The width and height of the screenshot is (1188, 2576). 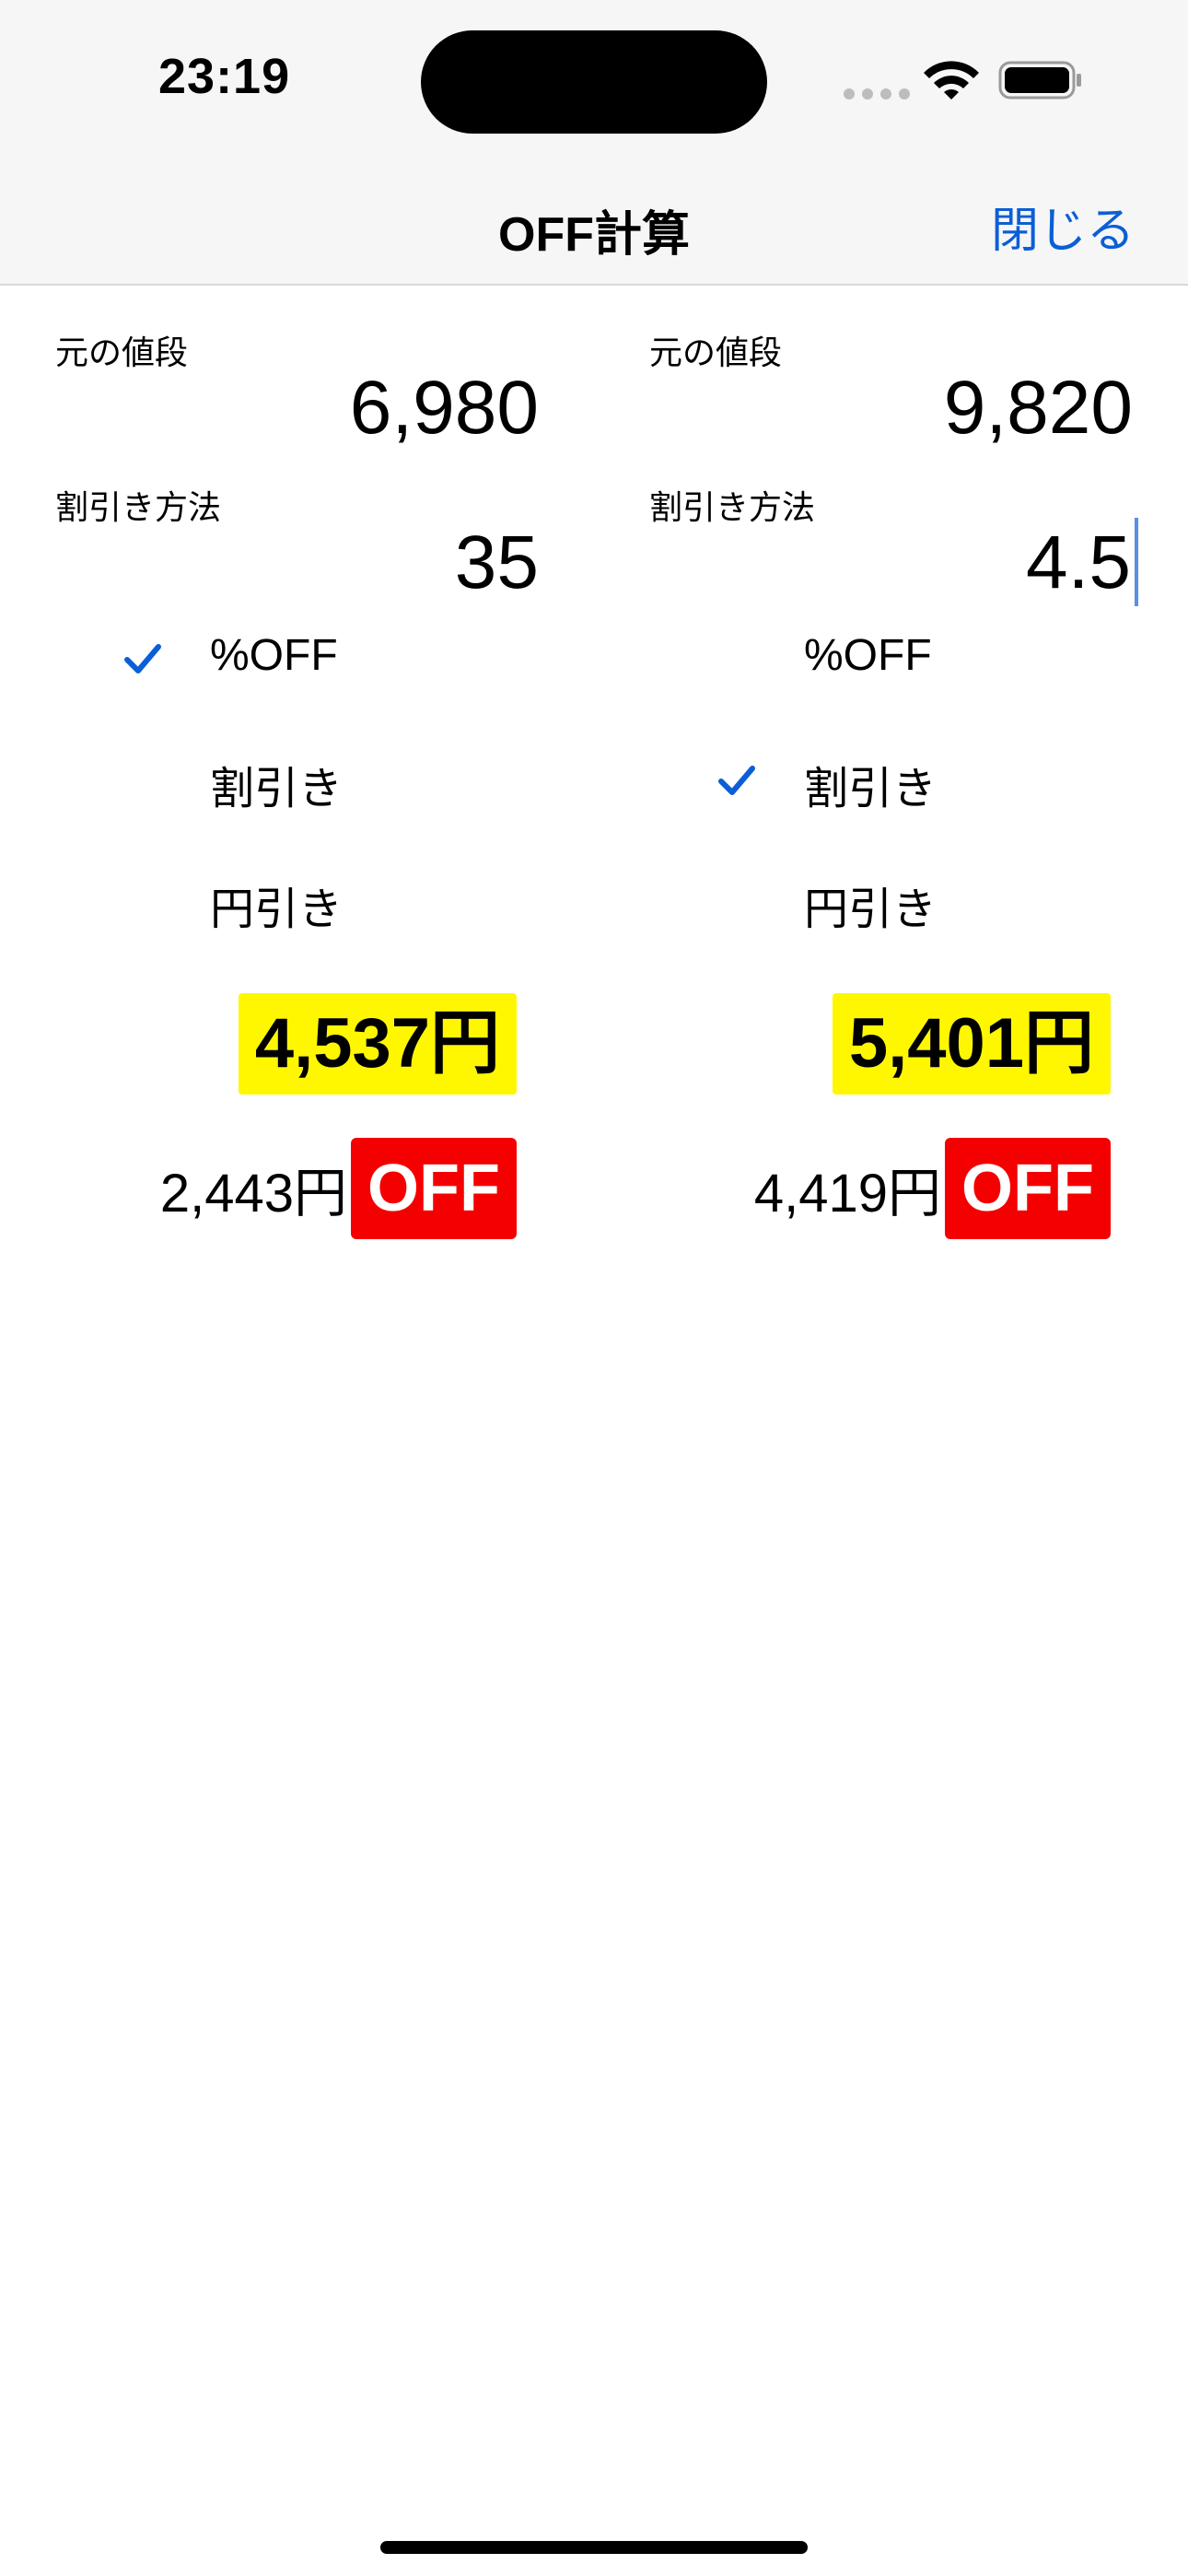 I want to click on discount-amount: 4,419円, so click(x=847, y=1194).